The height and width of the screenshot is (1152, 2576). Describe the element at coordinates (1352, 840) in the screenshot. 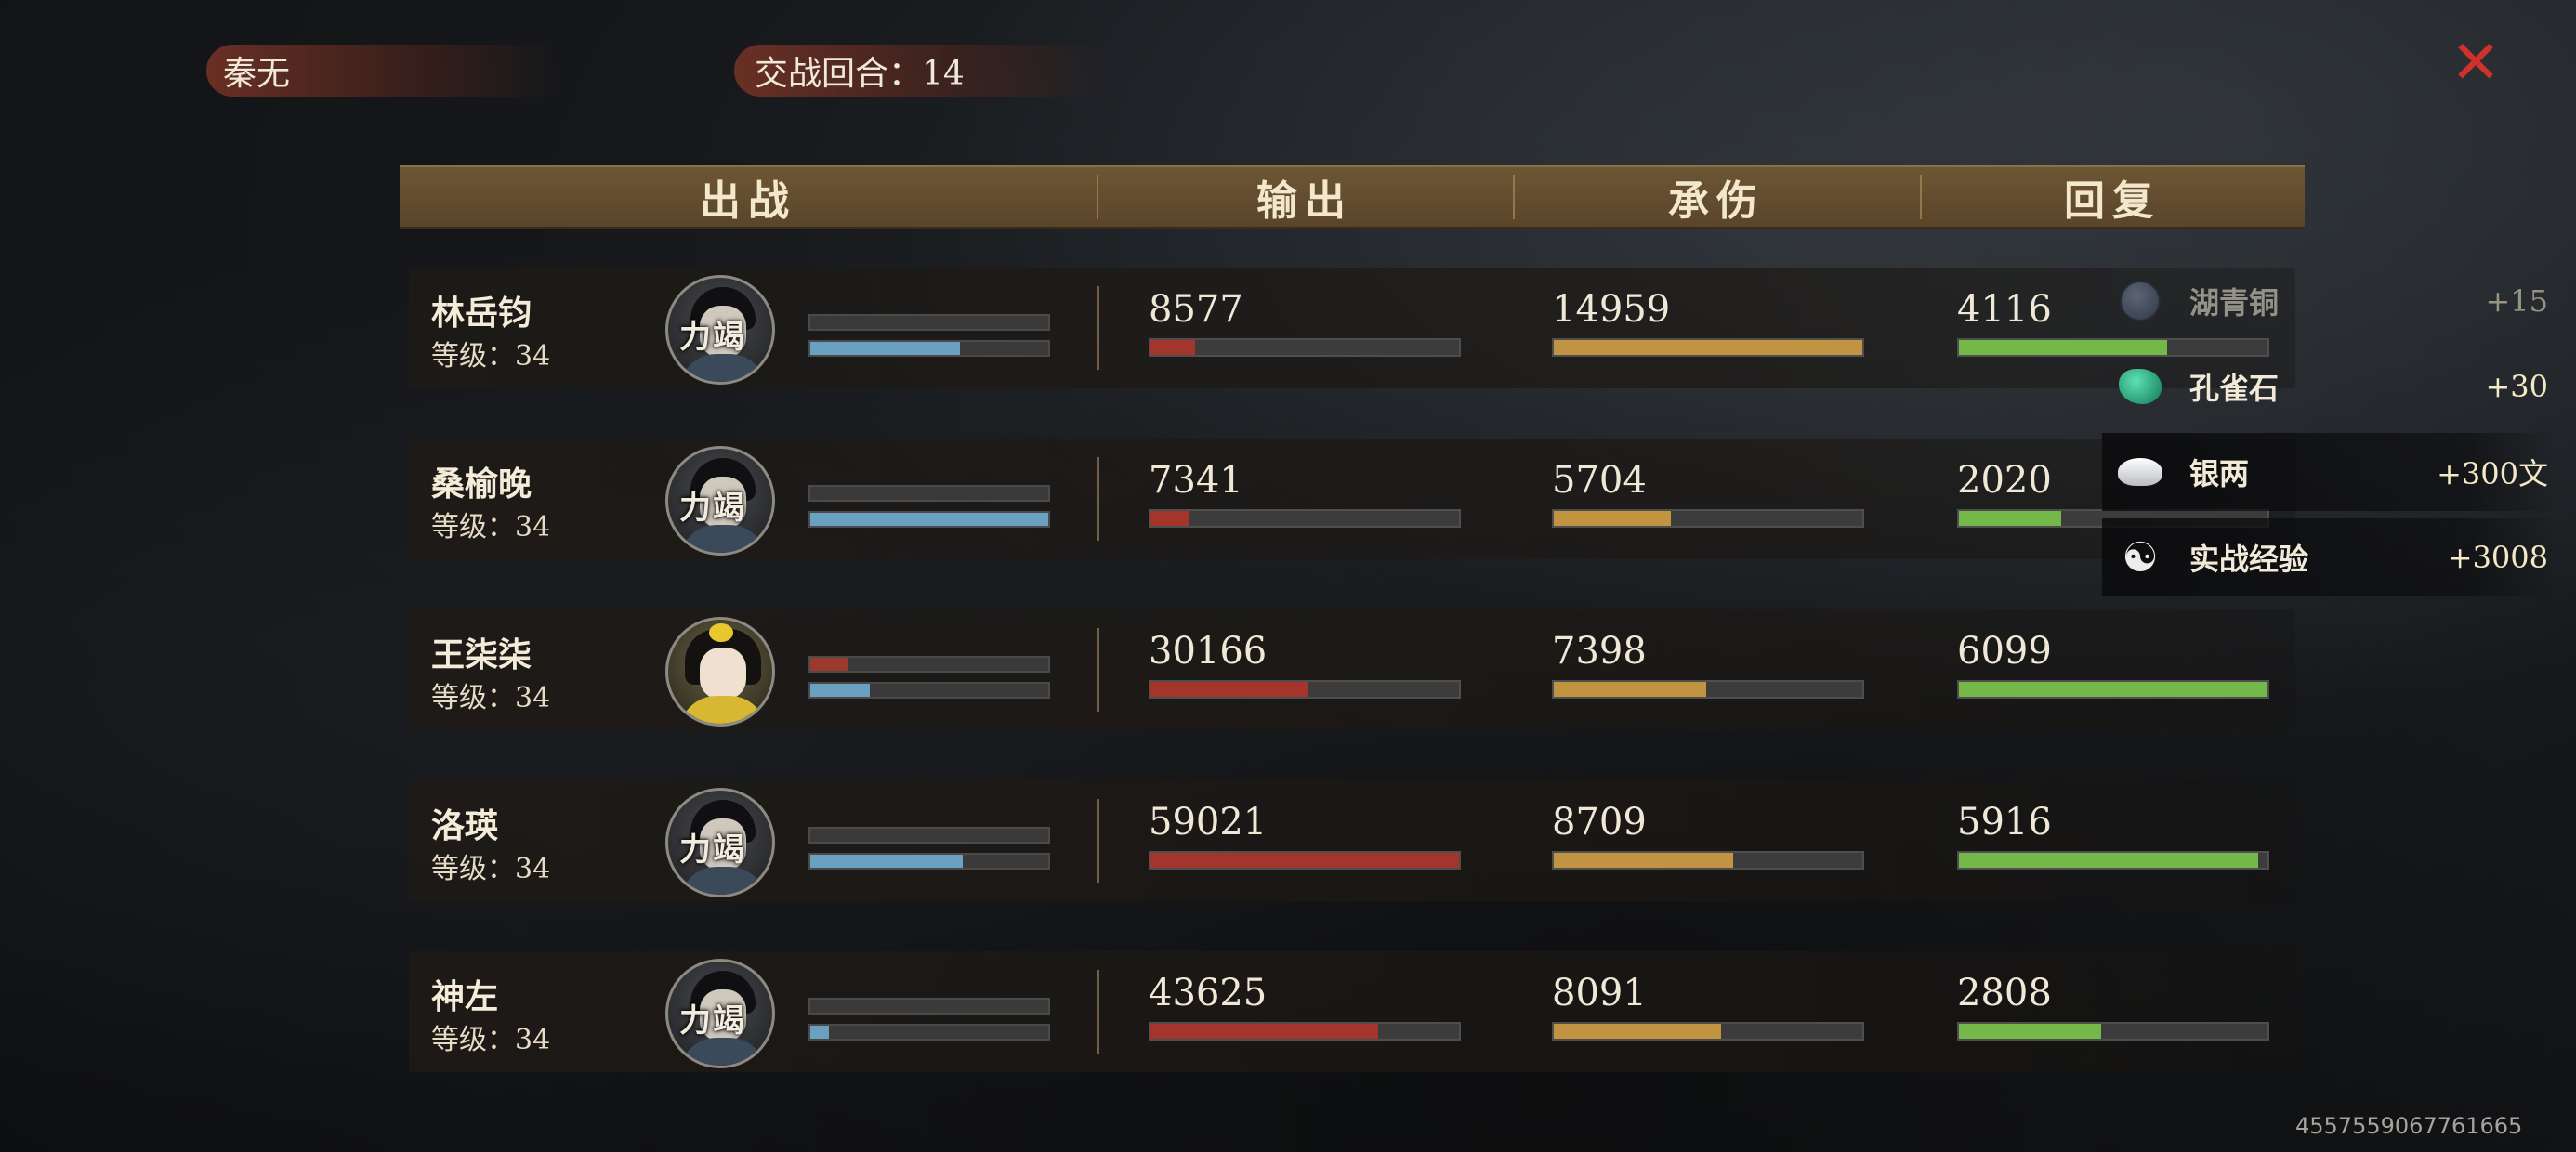

I see `character-row: 洛瑛 等级：34 力竭 59021 8709 5916` at that location.